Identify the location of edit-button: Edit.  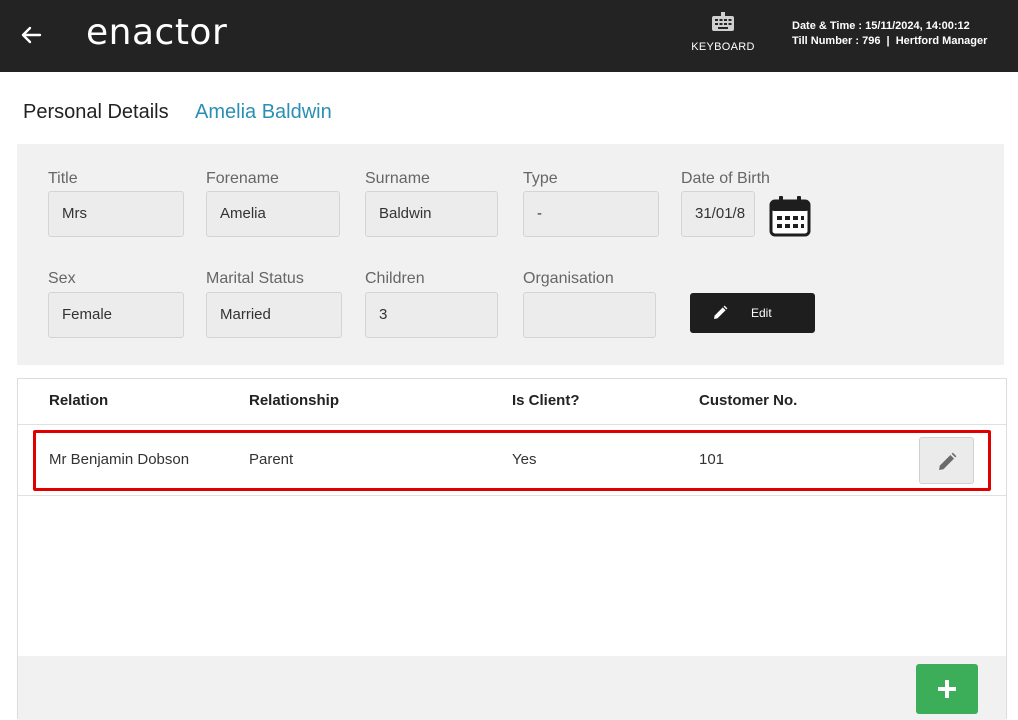
(752, 313).